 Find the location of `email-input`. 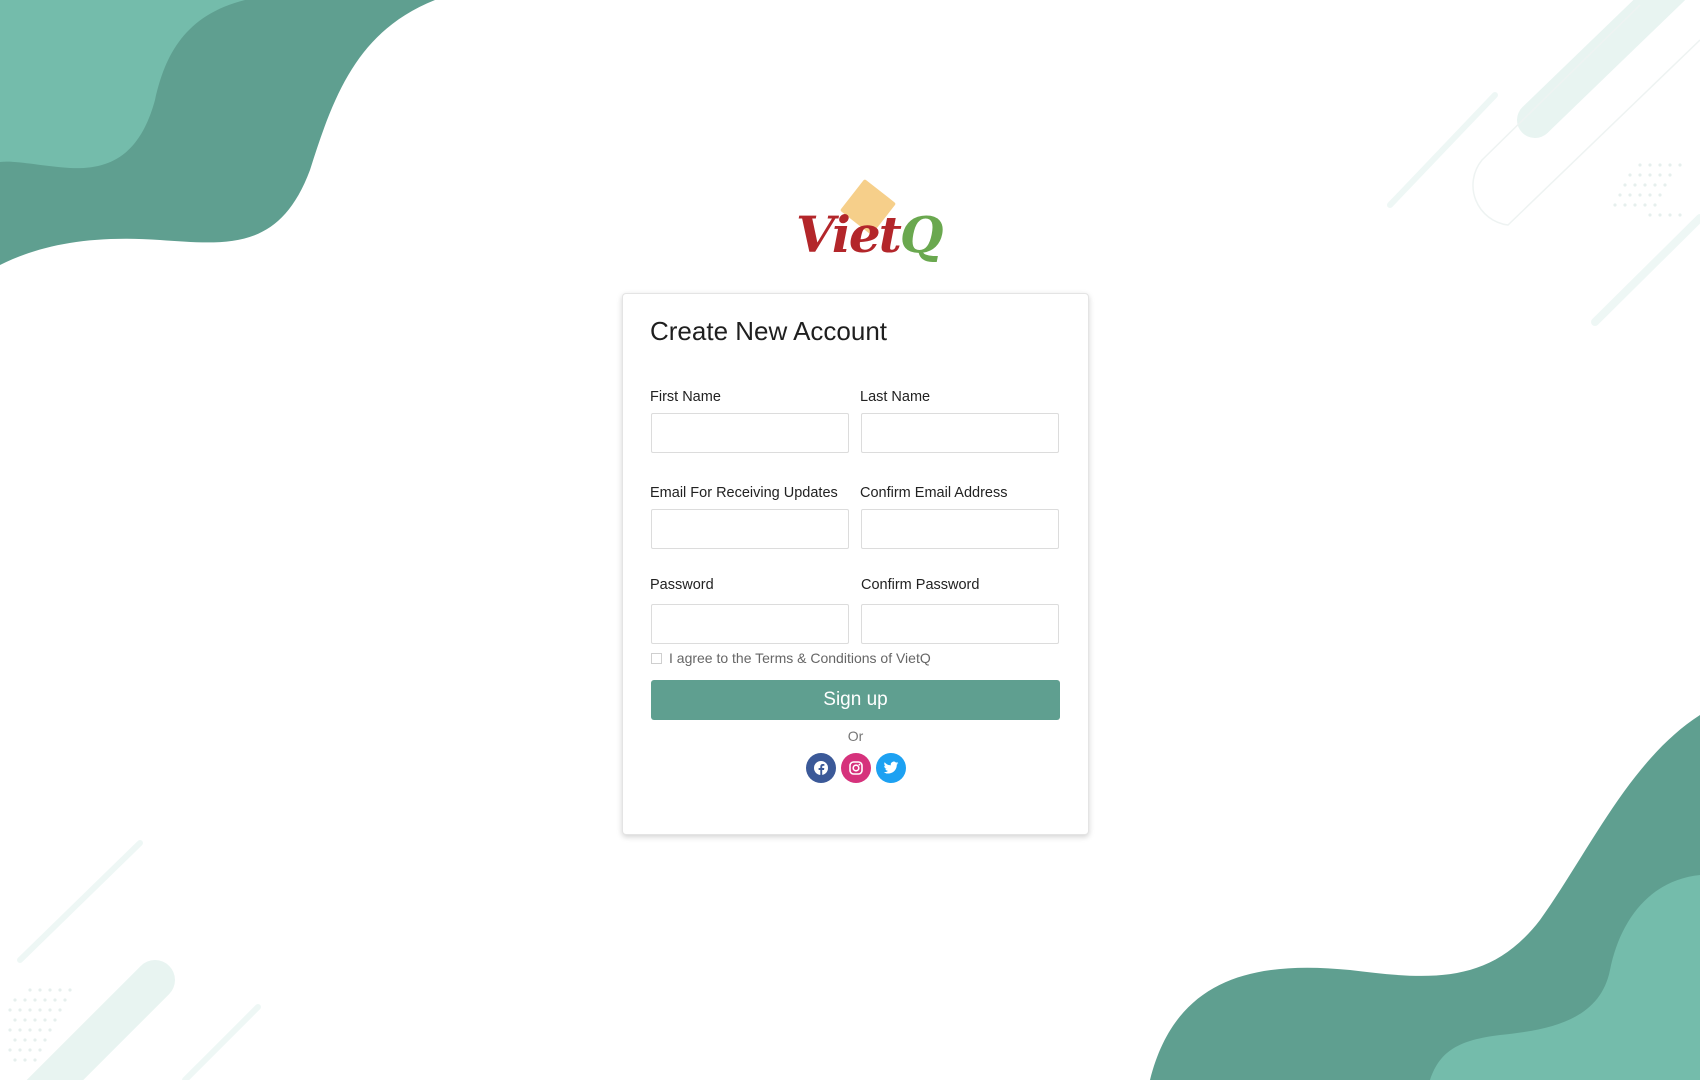

email-input is located at coordinates (750, 529).